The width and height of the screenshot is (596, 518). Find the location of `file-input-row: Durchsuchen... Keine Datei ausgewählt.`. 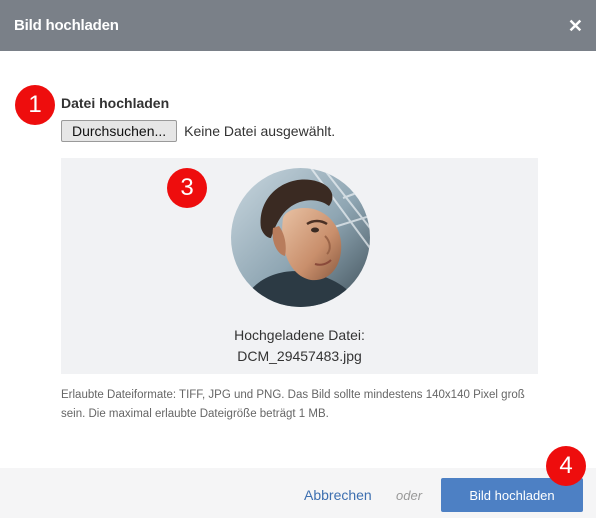

file-input-row: Durchsuchen... Keine Datei ausgewählt. is located at coordinates (198, 131).